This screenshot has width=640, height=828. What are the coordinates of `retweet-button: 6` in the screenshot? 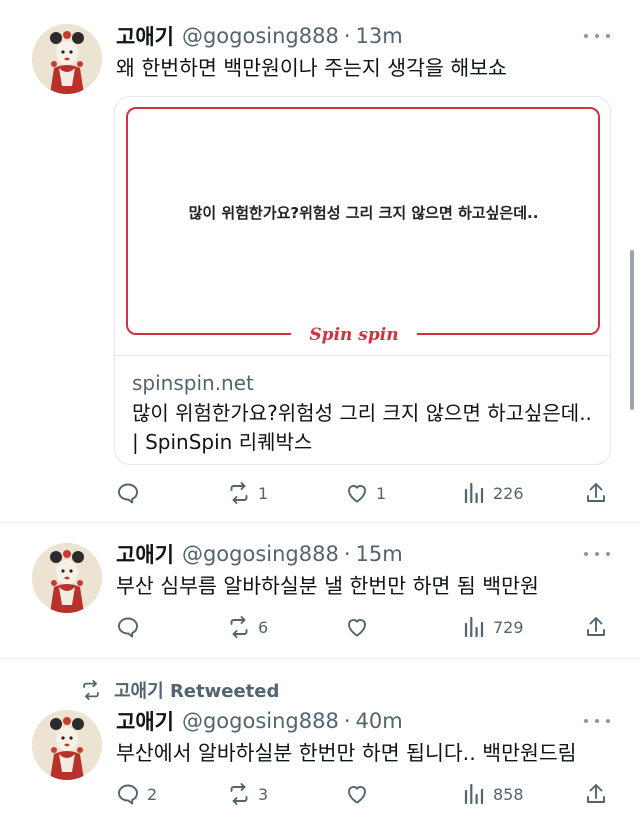 It's located at (247, 627).